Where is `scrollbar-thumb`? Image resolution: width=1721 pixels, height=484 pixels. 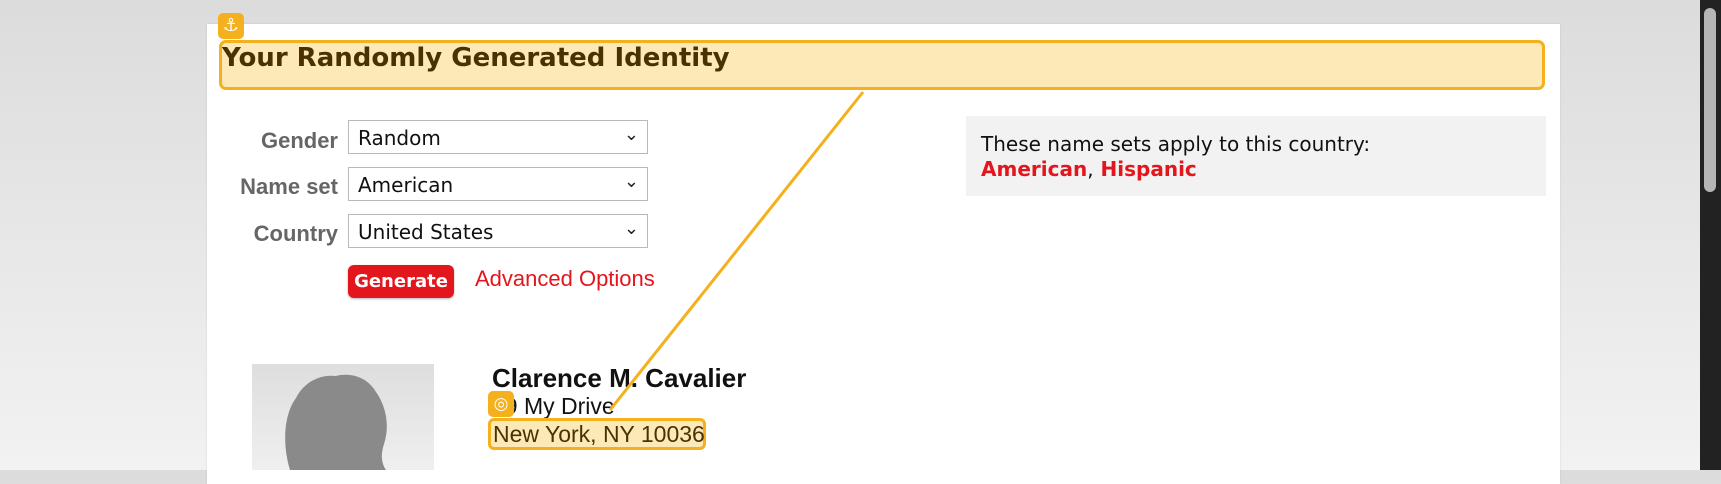 scrollbar-thumb is located at coordinates (1710, 100).